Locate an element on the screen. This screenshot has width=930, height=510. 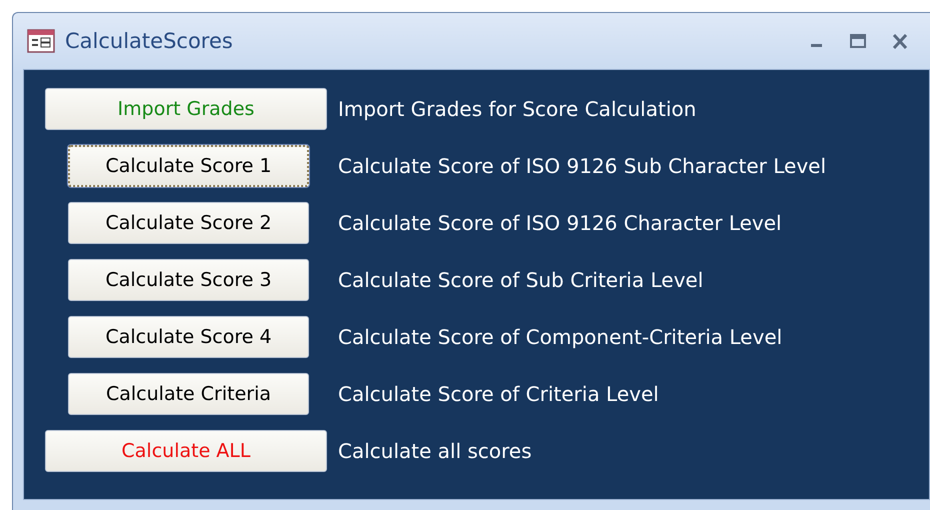
action-button: Calculate Score 1 is located at coordinates (188, 166).